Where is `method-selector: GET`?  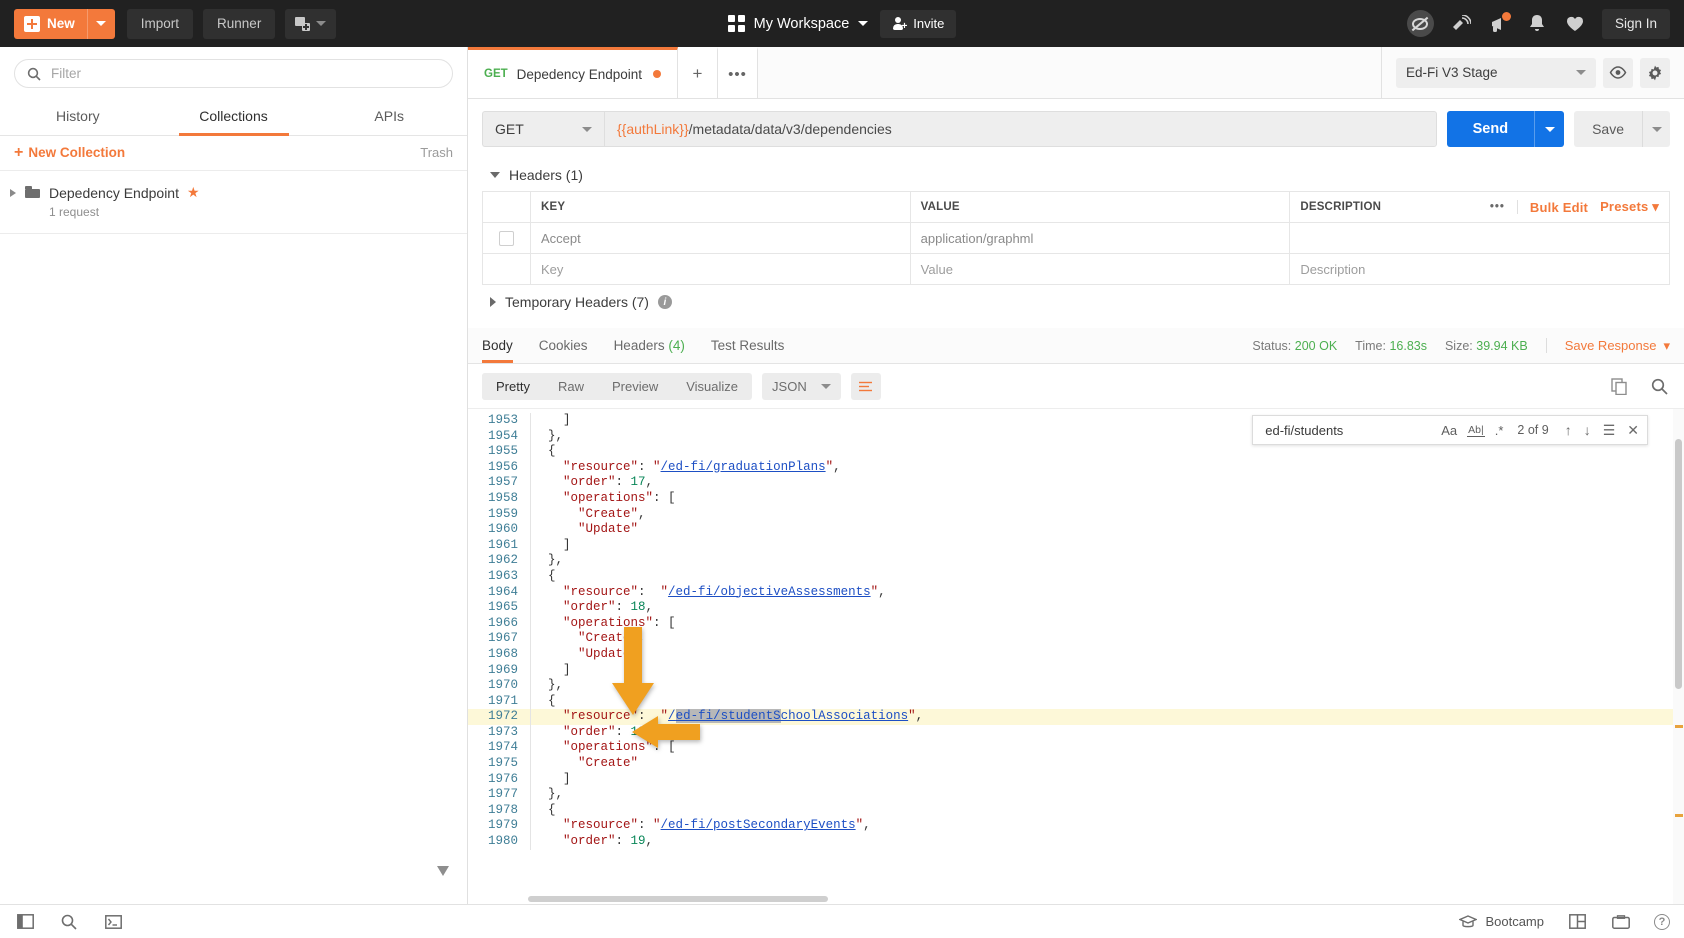
method-selector: GET is located at coordinates (543, 129).